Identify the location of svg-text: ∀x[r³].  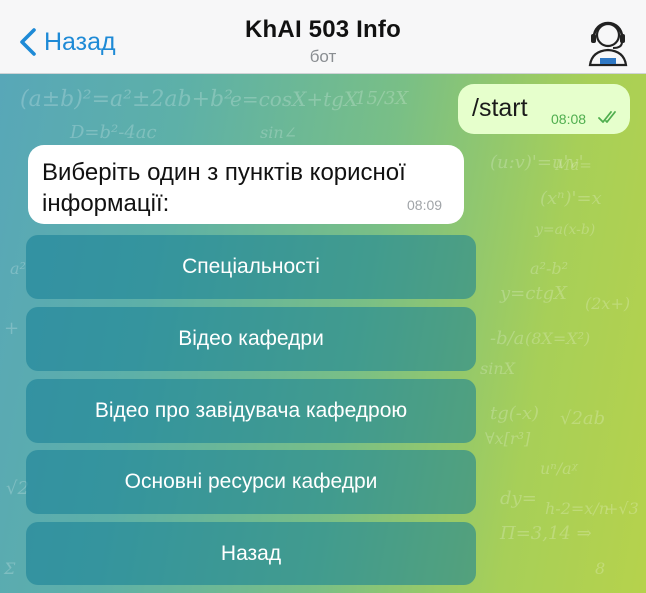
(508, 438).